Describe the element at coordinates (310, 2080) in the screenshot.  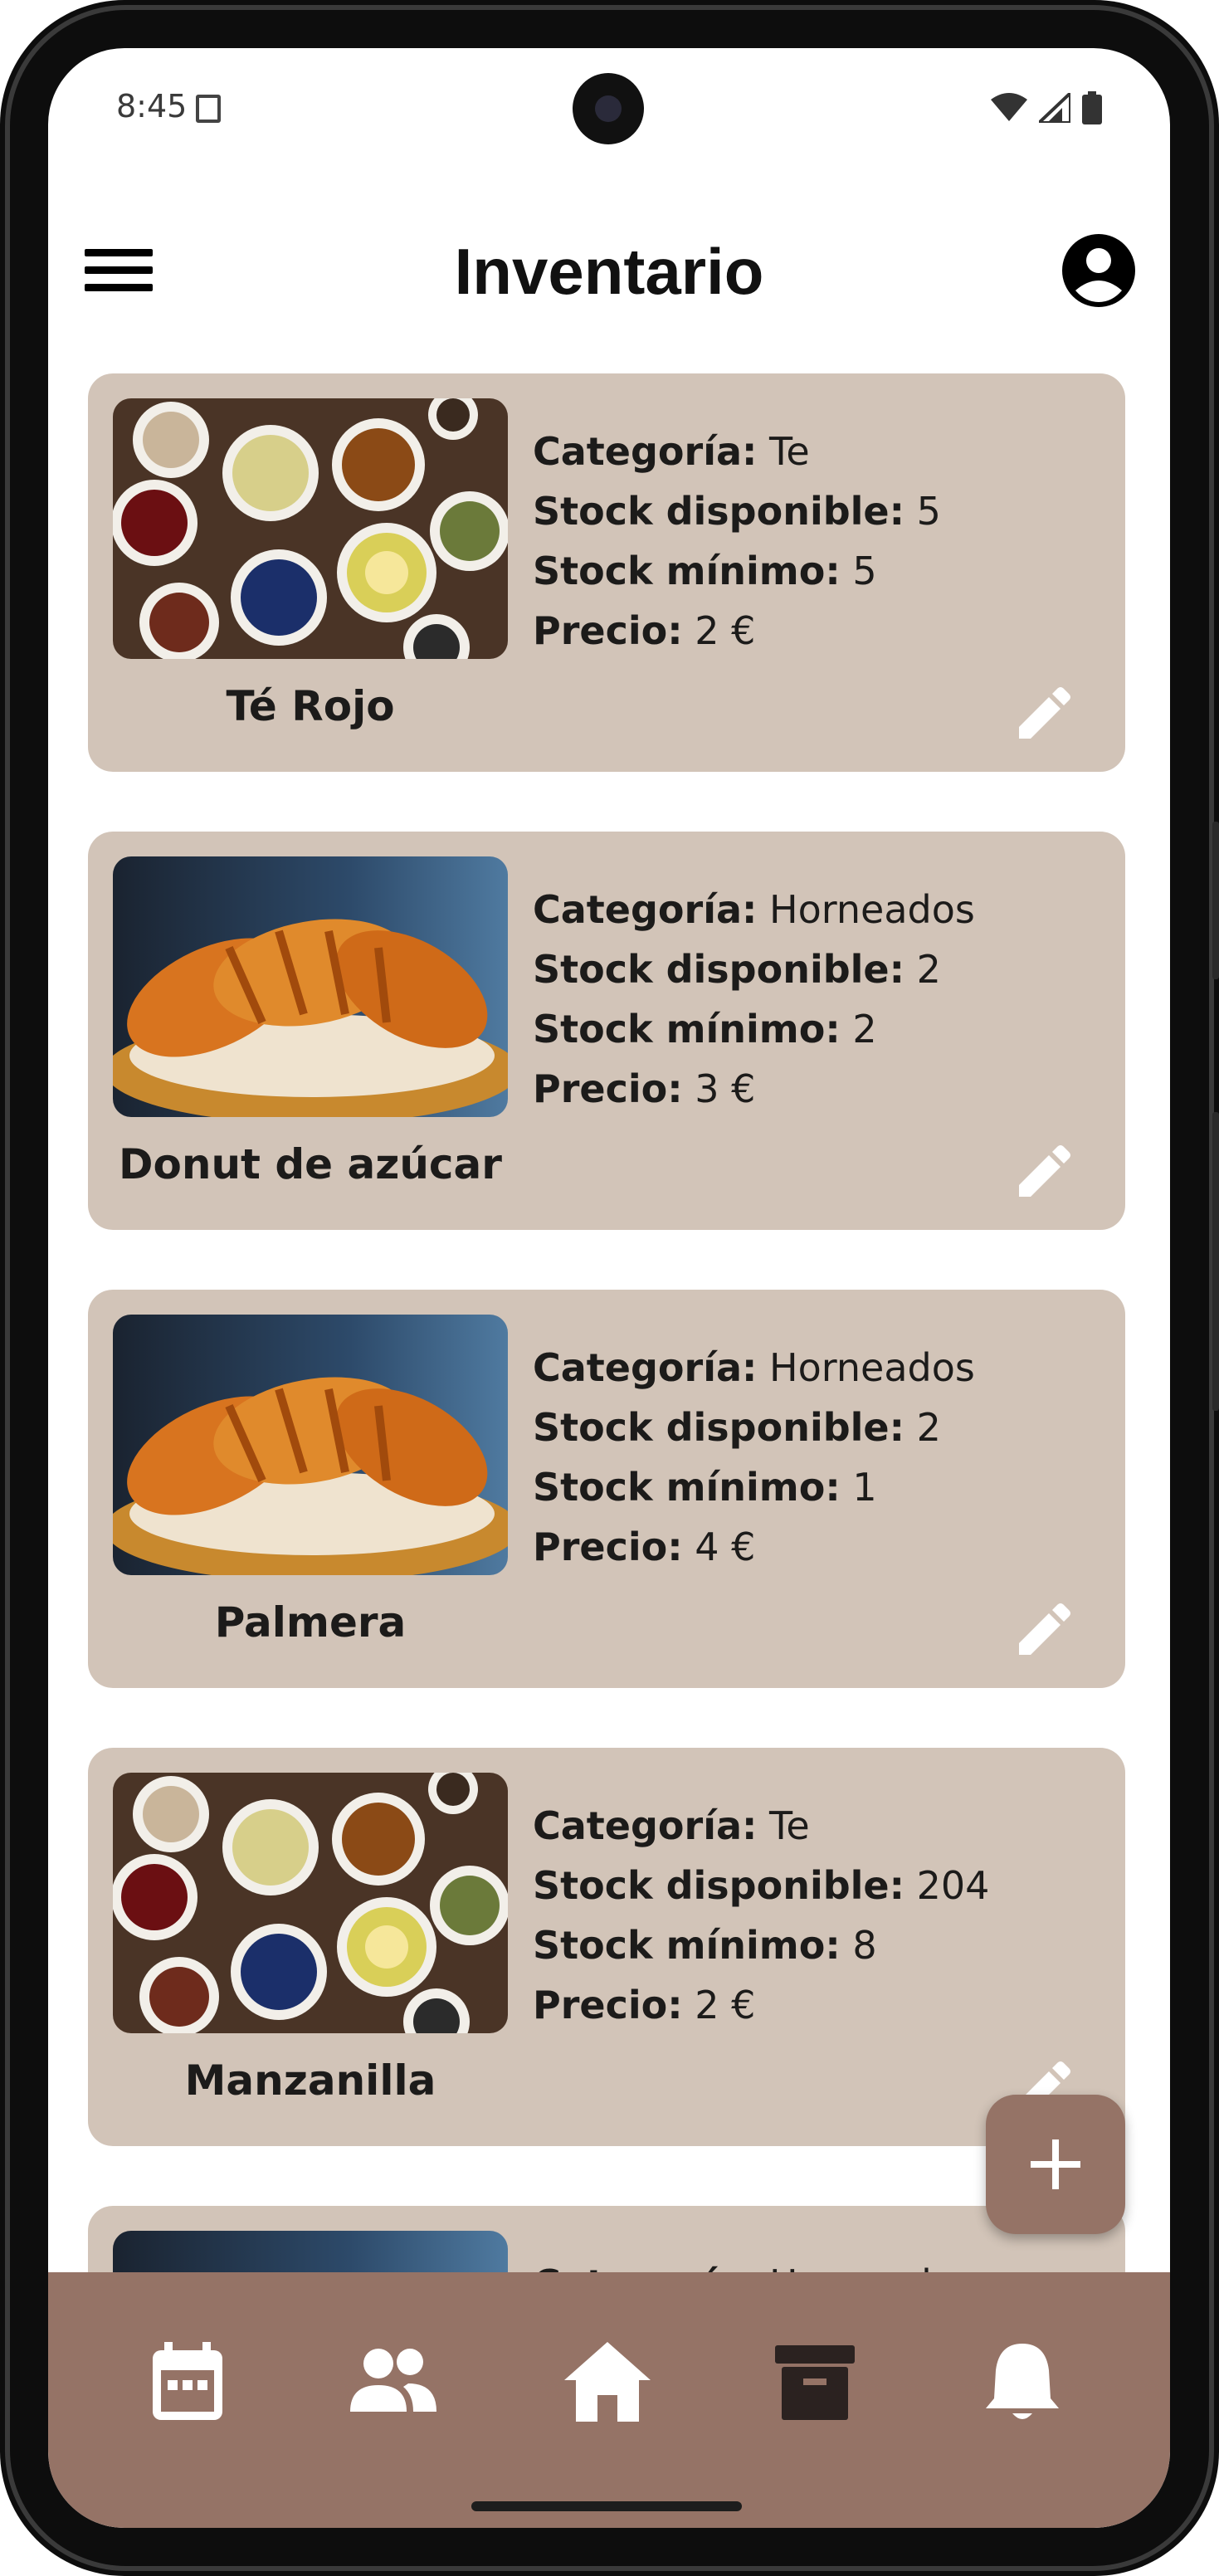
I see `product-name: Manzanilla` at that location.